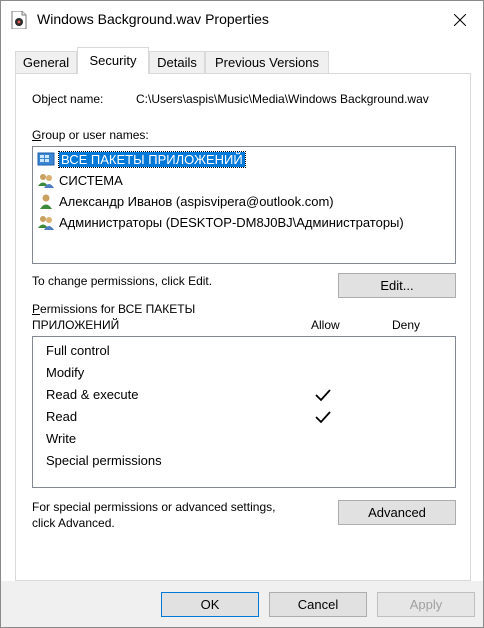  I want to click on group-label-text: roup or user names:, so click(95, 135).